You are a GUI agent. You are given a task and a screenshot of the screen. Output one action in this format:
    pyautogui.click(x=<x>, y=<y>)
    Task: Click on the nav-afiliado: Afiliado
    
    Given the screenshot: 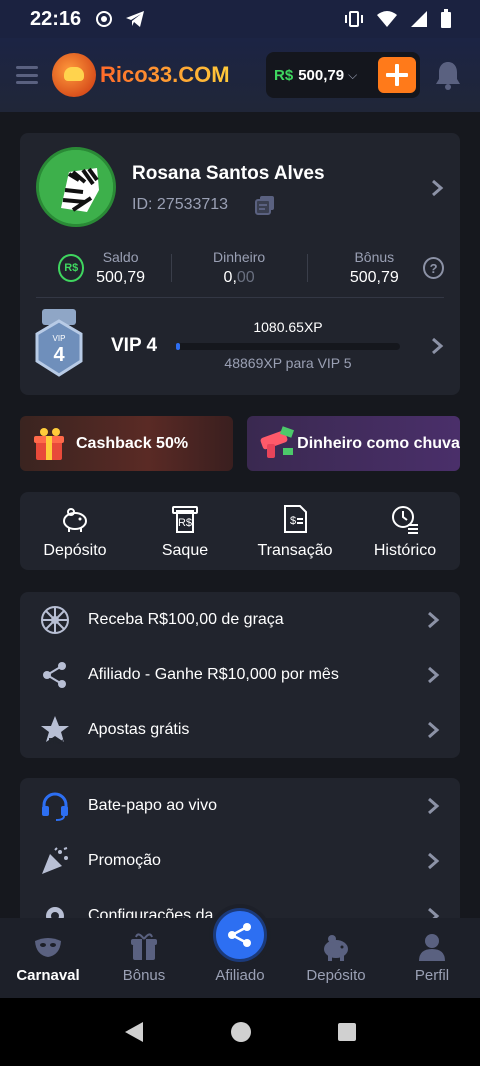 What is the action you would take?
    pyautogui.click(x=240, y=953)
    